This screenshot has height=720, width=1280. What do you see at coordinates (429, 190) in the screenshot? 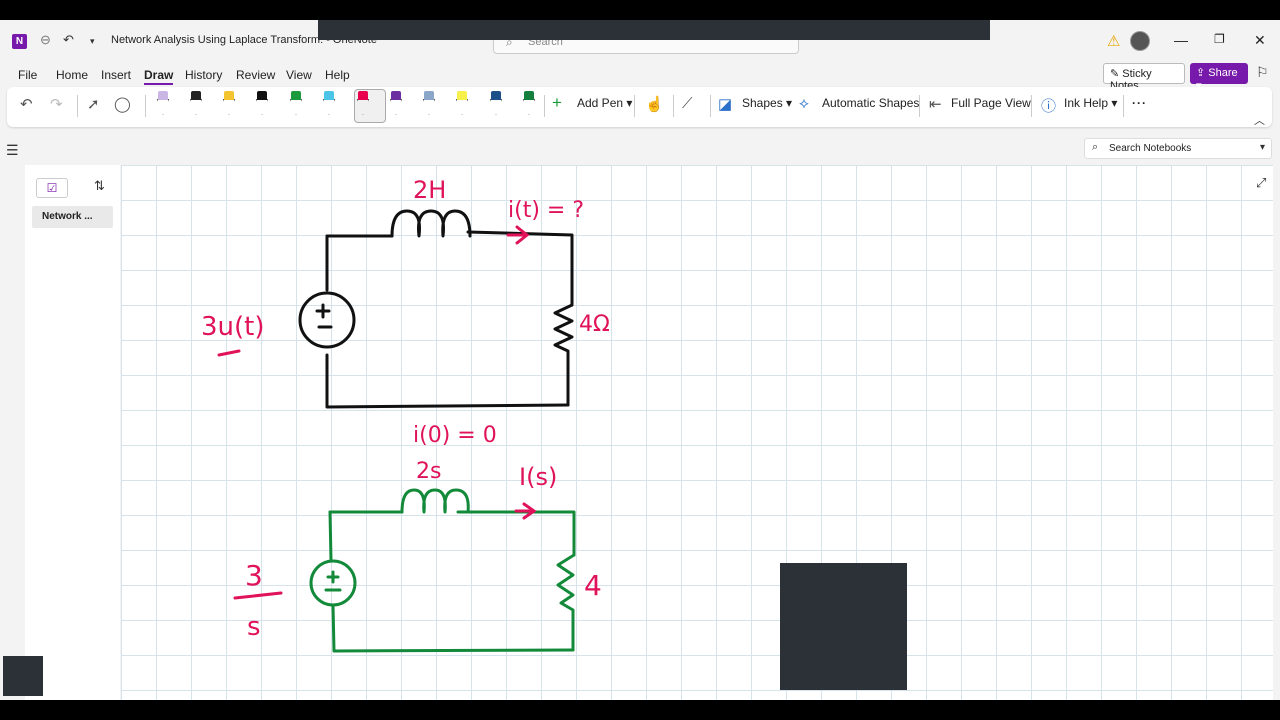
I see `inductor-label: 2H` at bounding box center [429, 190].